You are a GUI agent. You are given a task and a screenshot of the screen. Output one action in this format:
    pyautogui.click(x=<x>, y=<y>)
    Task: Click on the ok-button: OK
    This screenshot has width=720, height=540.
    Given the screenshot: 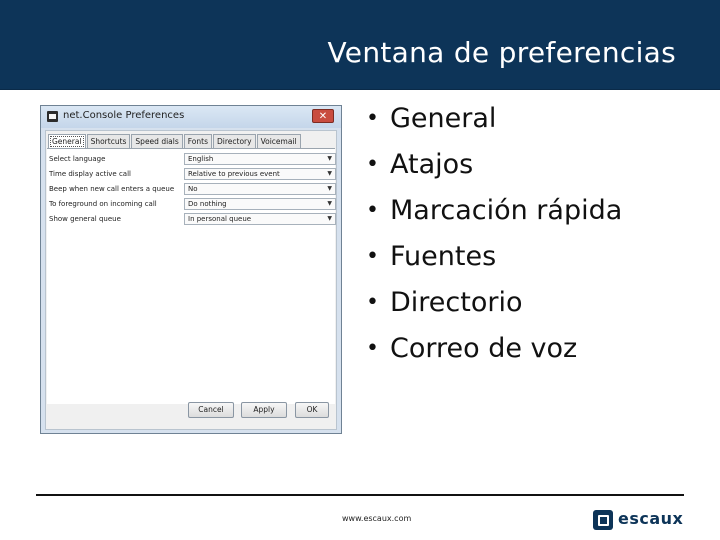 What is the action you would take?
    pyautogui.click(x=312, y=410)
    